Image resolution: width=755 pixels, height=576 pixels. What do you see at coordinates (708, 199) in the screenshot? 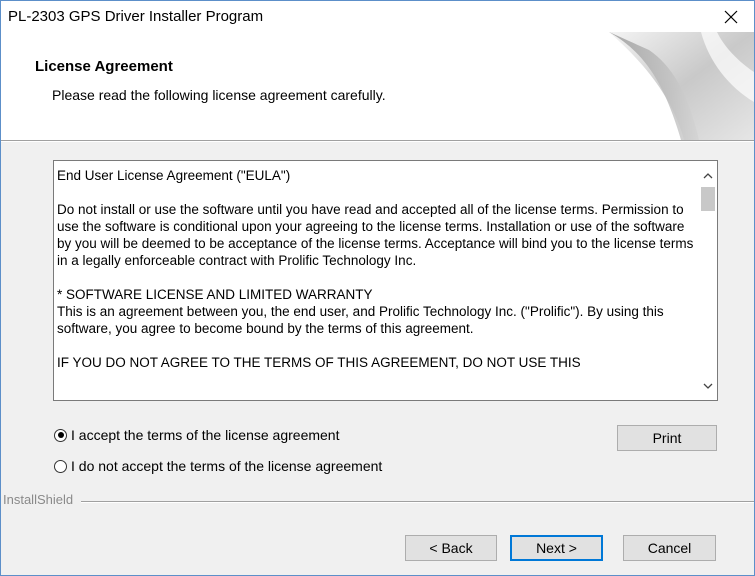
I see `scroll-thumb` at bounding box center [708, 199].